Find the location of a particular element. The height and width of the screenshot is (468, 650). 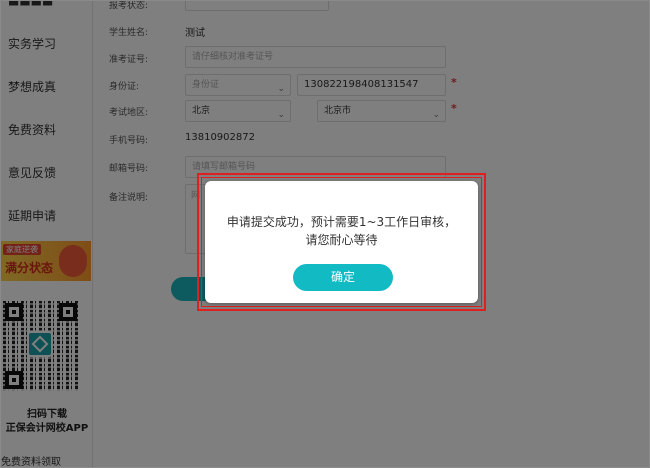

dialog-message-line2: 请您耐心等待 is located at coordinates (341, 240).